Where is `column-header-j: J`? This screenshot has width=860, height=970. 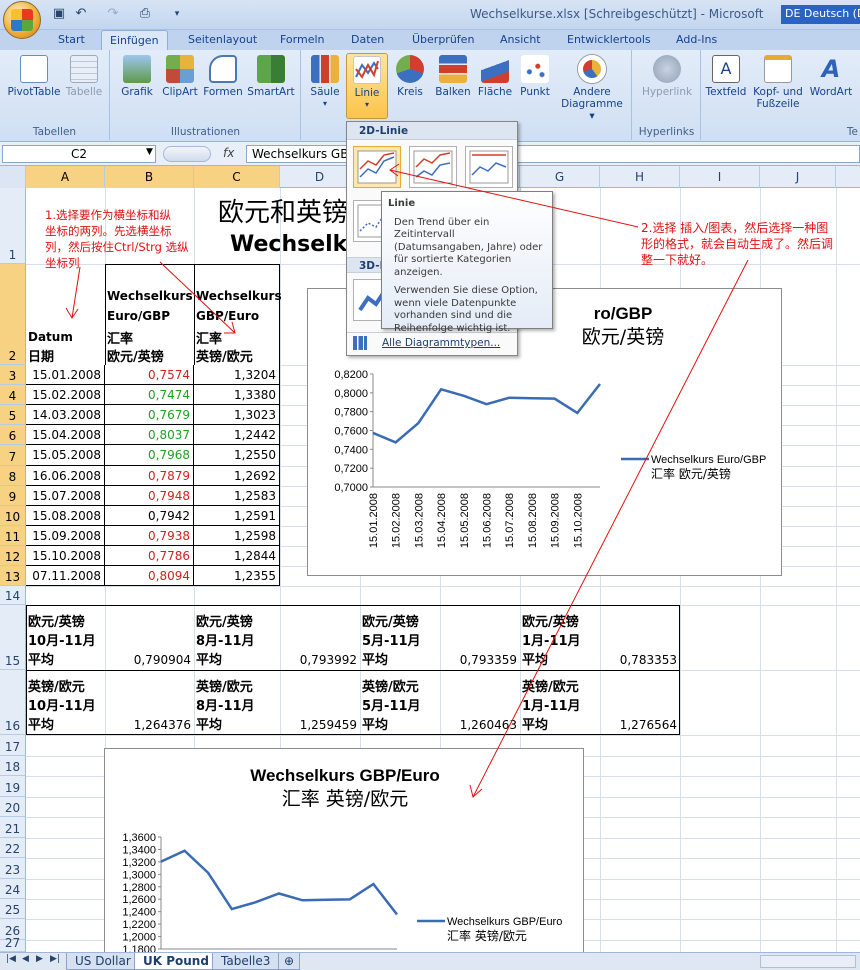
column-header-j: J is located at coordinates (798, 177).